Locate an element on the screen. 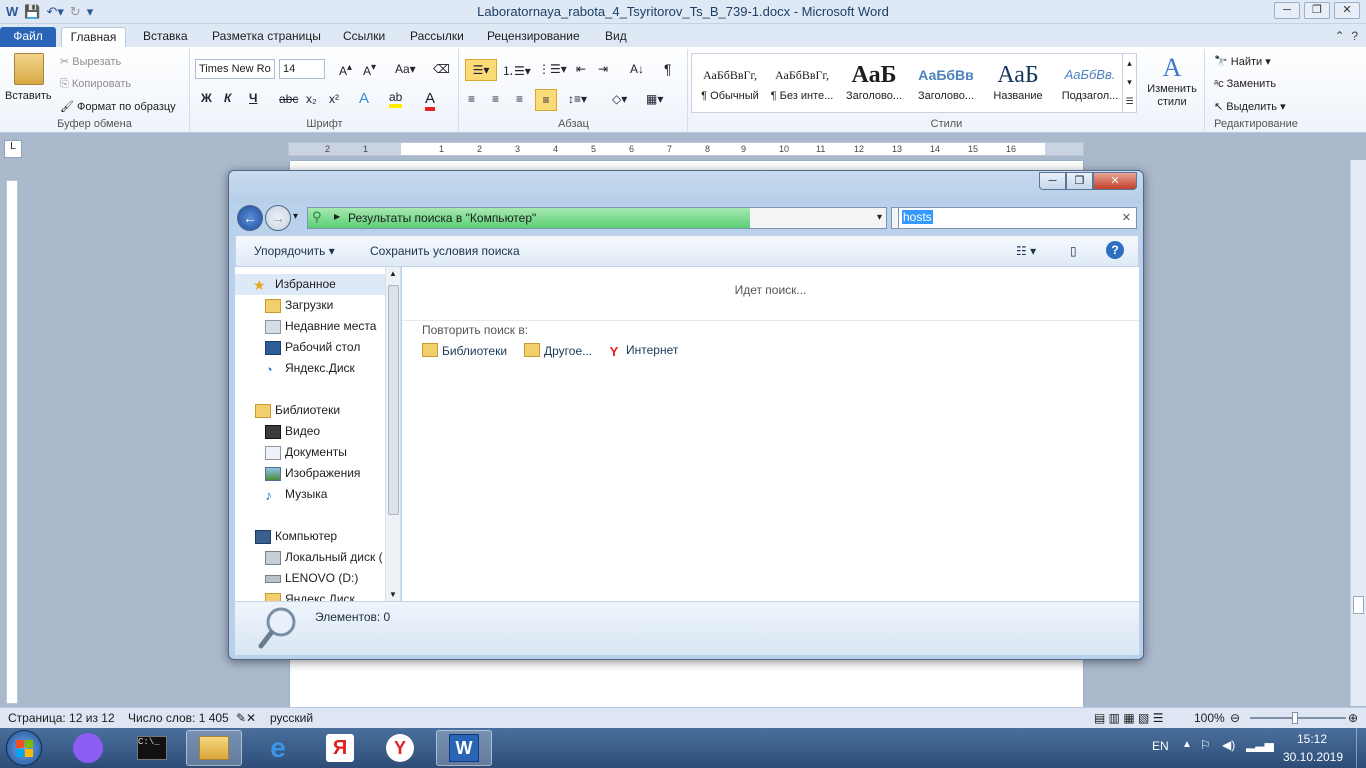 The image size is (1366, 768). zoom-in-icon: ⊕ is located at coordinates (1353, 718).